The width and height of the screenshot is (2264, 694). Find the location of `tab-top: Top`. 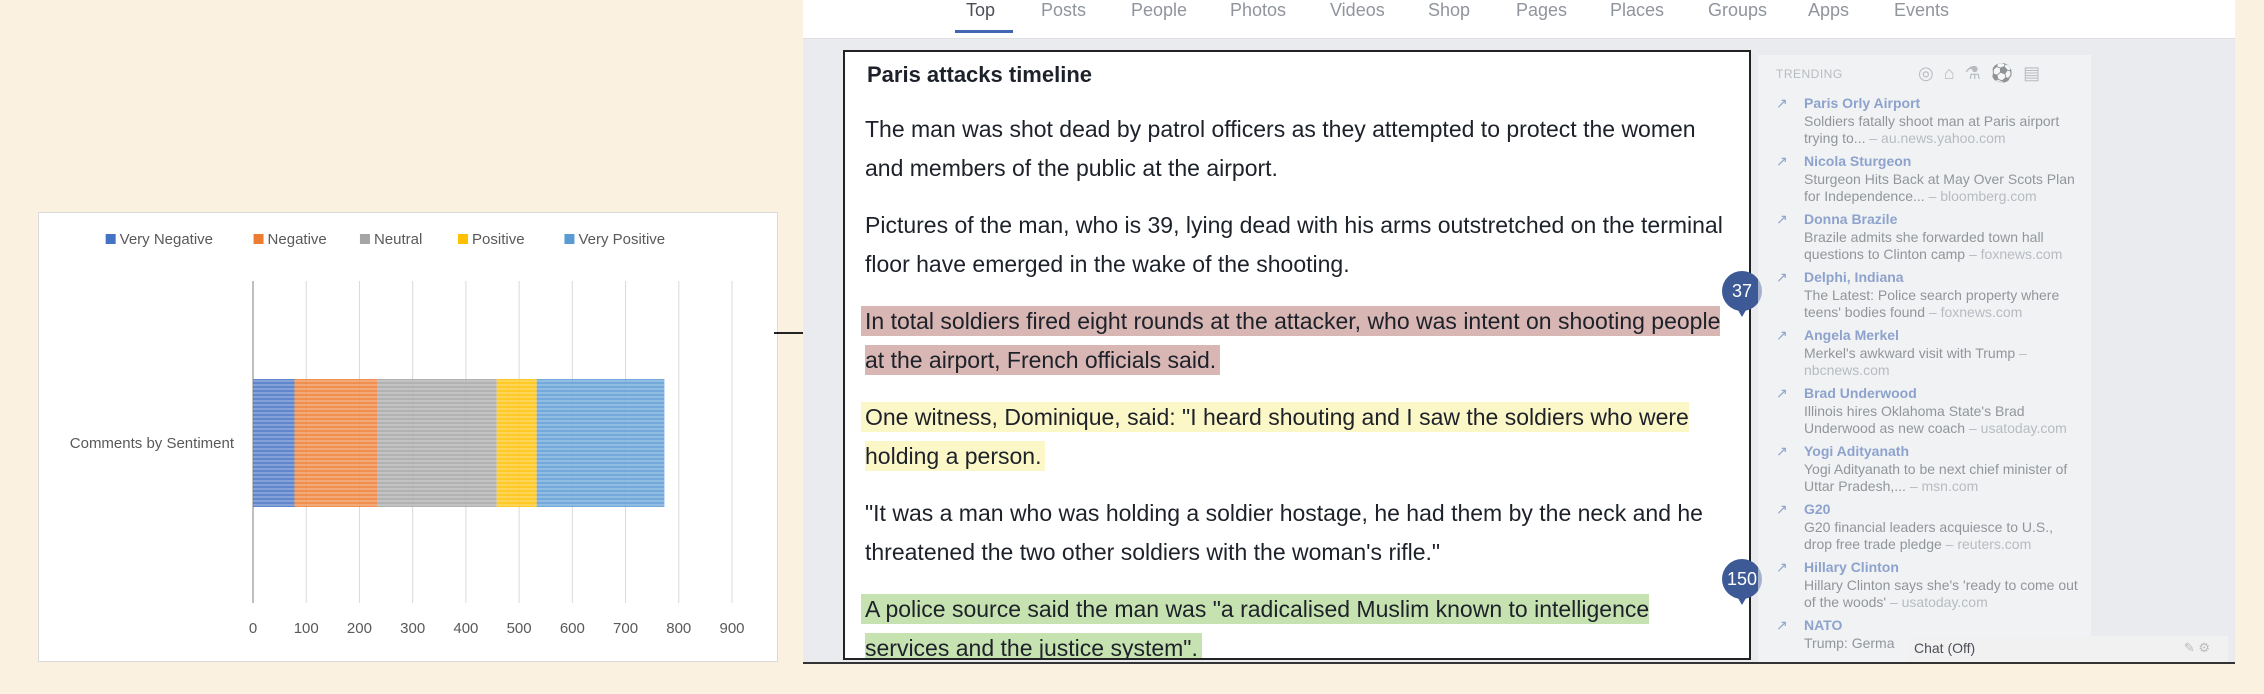

tab-top: Top is located at coordinates (980, 10).